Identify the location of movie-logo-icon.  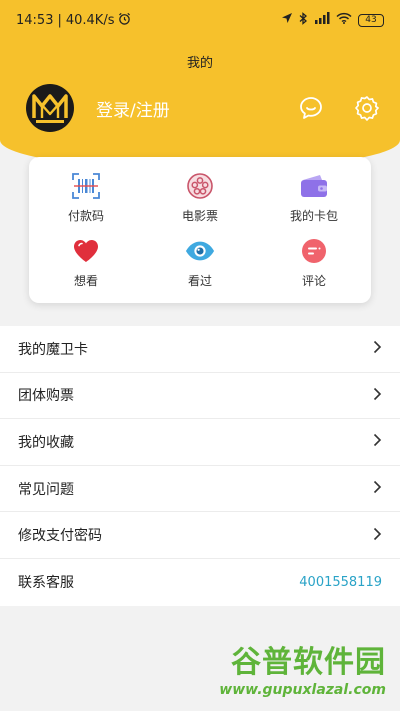
(50, 108).